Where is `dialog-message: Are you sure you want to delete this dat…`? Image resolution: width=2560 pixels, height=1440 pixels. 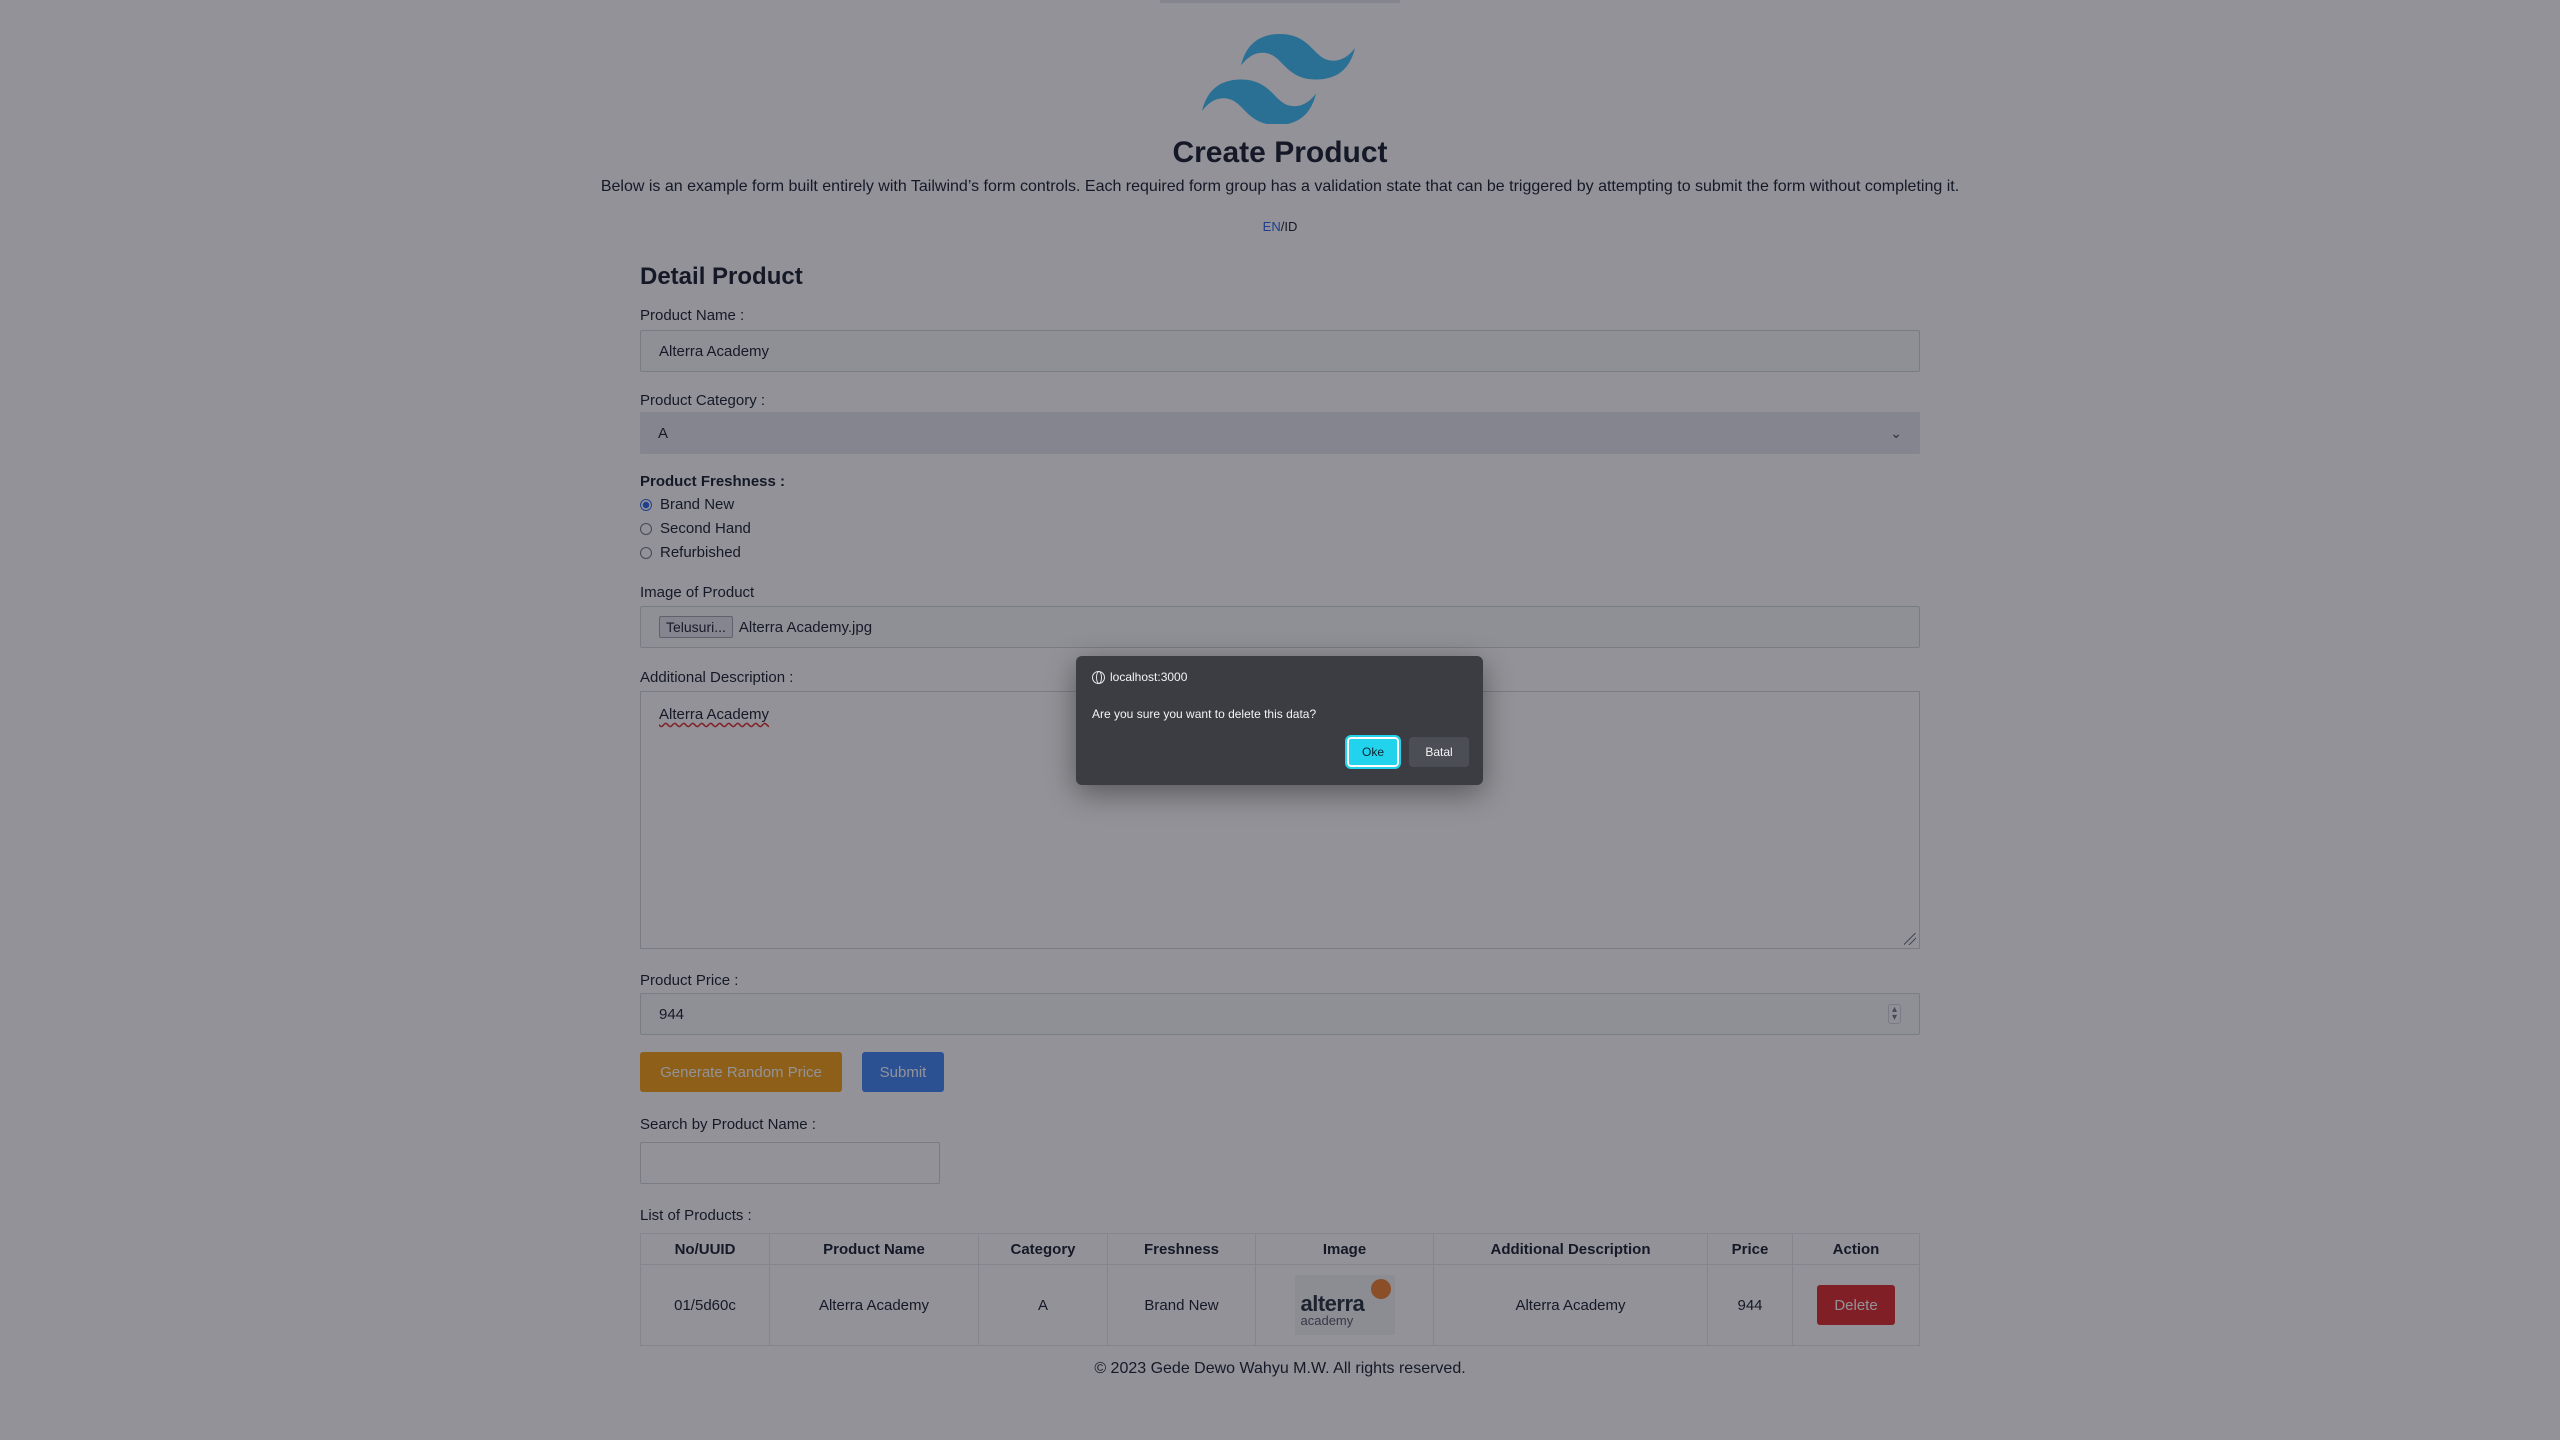 dialog-message: Are you sure you want to delete this dat… is located at coordinates (1204, 714).